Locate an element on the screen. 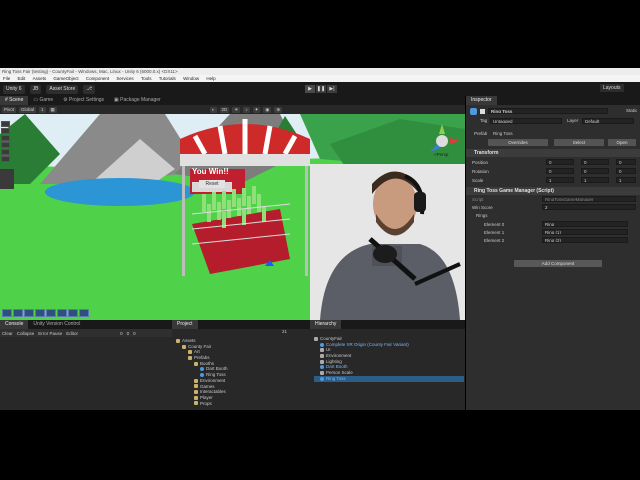  hand-tool-icon is located at coordinates (5, 124).